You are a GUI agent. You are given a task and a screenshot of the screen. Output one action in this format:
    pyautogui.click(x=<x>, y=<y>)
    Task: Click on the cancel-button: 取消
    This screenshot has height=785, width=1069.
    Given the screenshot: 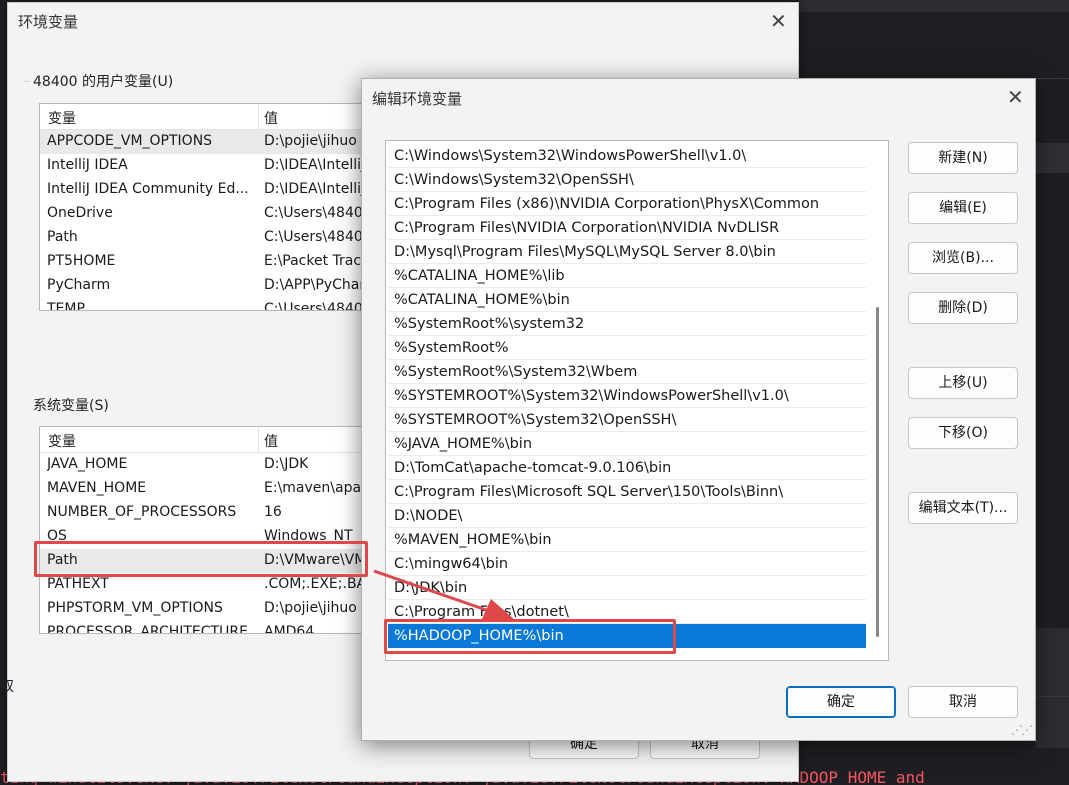 What is the action you would take?
    pyautogui.click(x=963, y=702)
    